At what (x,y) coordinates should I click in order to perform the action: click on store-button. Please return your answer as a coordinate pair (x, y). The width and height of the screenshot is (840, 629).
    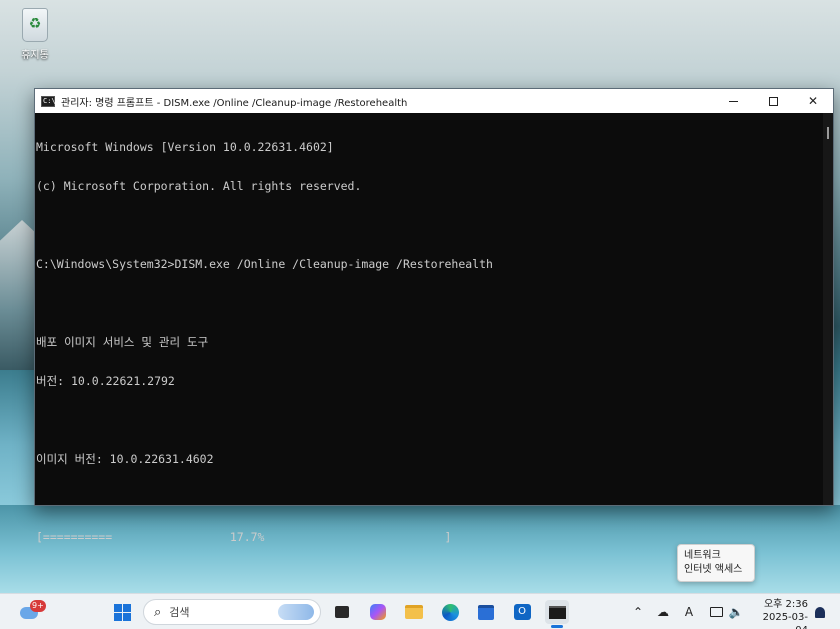
    Looking at the image, I should click on (486, 612).